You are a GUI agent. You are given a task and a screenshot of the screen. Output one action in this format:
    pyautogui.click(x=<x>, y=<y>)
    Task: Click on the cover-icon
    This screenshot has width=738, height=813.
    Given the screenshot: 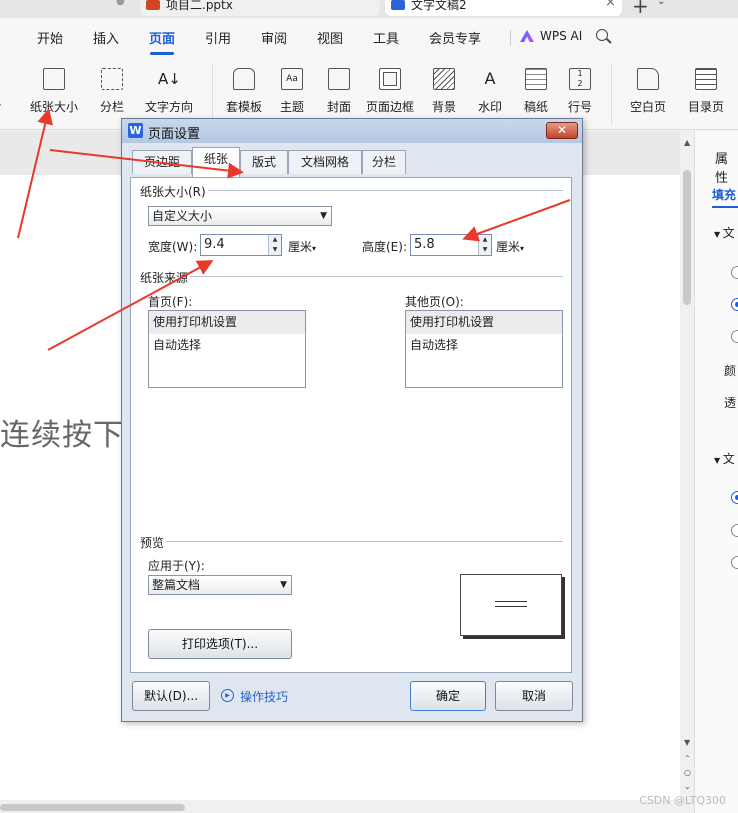 What is the action you would take?
    pyautogui.click(x=339, y=79)
    